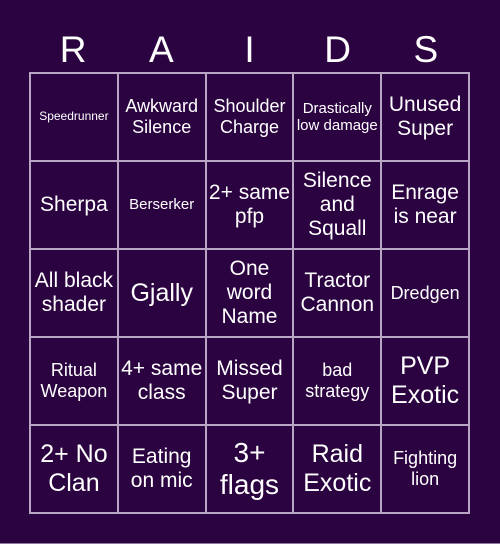  Describe the element at coordinates (425, 293) in the screenshot. I see `bingo-cell: Dredgen` at that location.